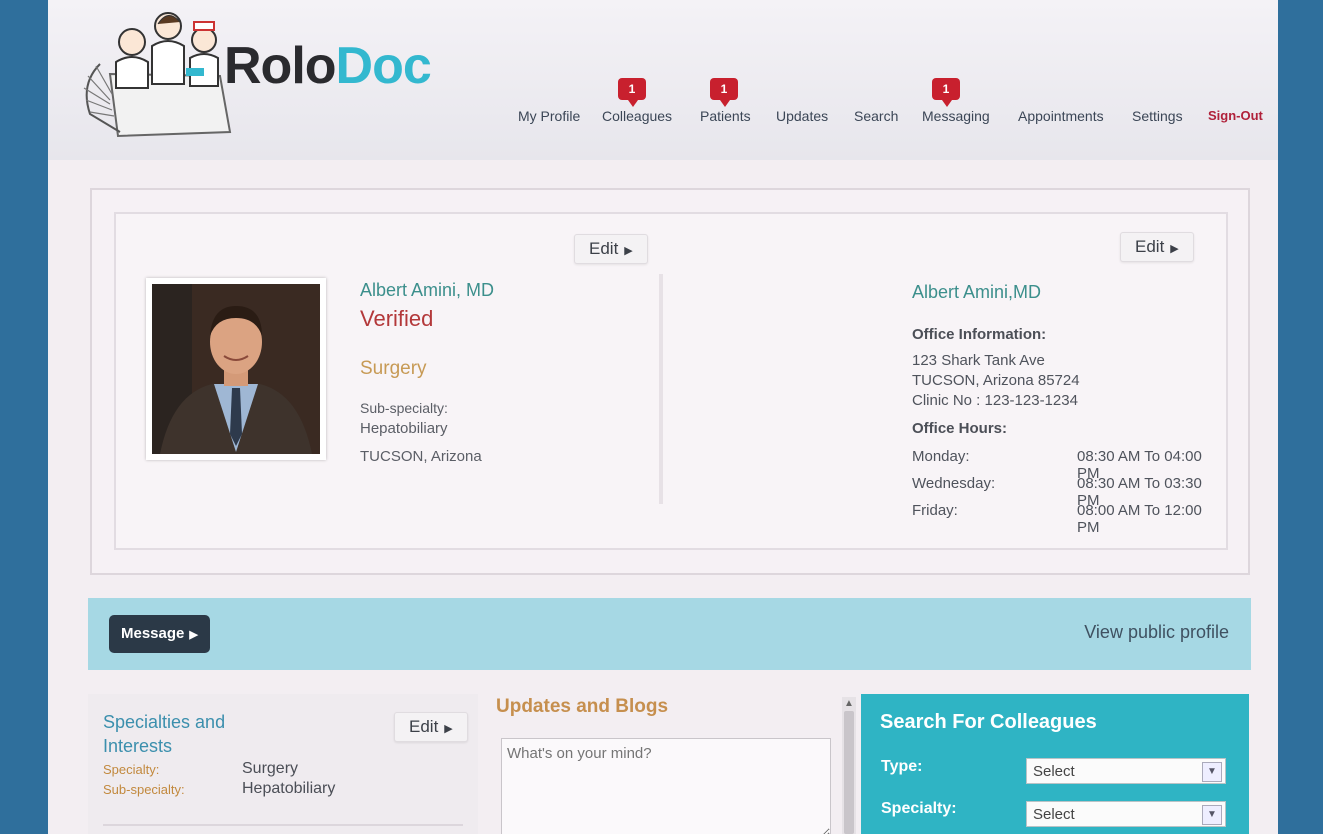 Image resolution: width=1323 pixels, height=834 pixels. What do you see at coordinates (725, 116) in the screenshot?
I see `nav-patients-label: Patients` at bounding box center [725, 116].